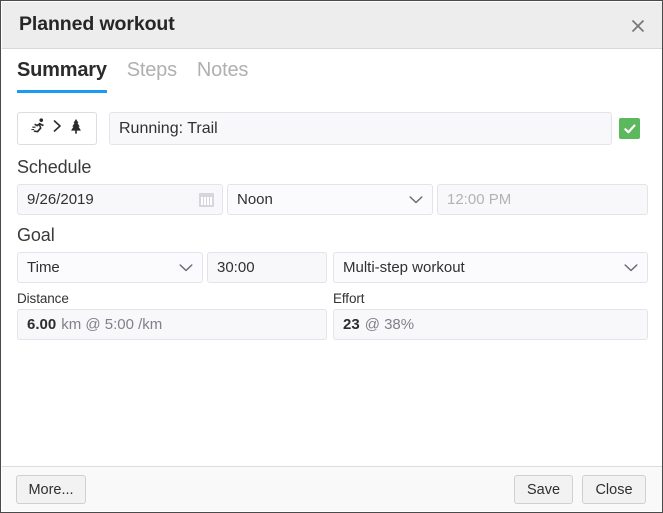  What do you see at coordinates (490, 267) in the screenshot?
I see `goal-structure-select: Multi-step workout` at bounding box center [490, 267].